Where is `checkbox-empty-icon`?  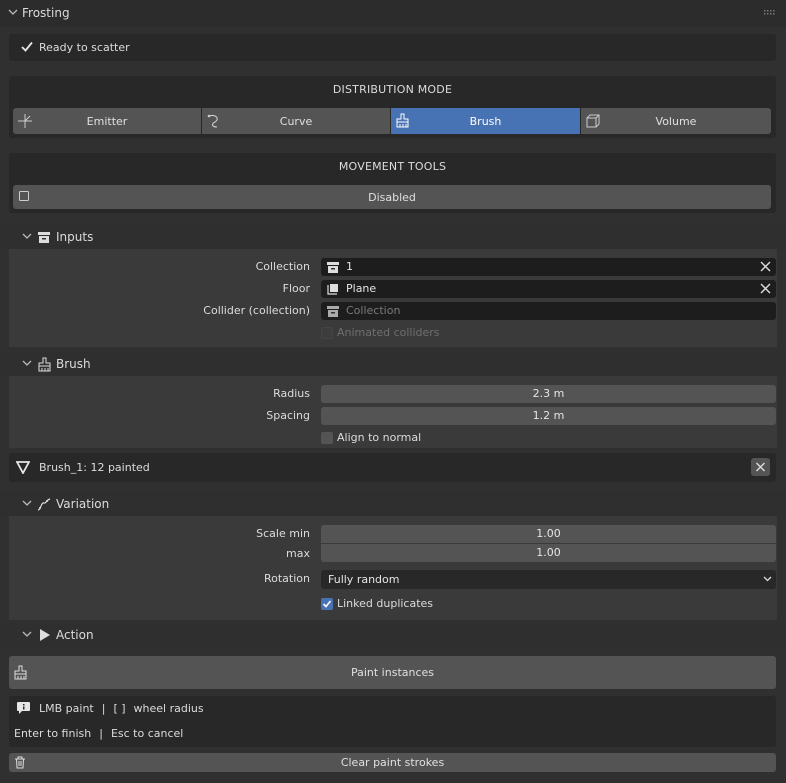
checkbox-empty-icon is located at coordinates (24, 196).